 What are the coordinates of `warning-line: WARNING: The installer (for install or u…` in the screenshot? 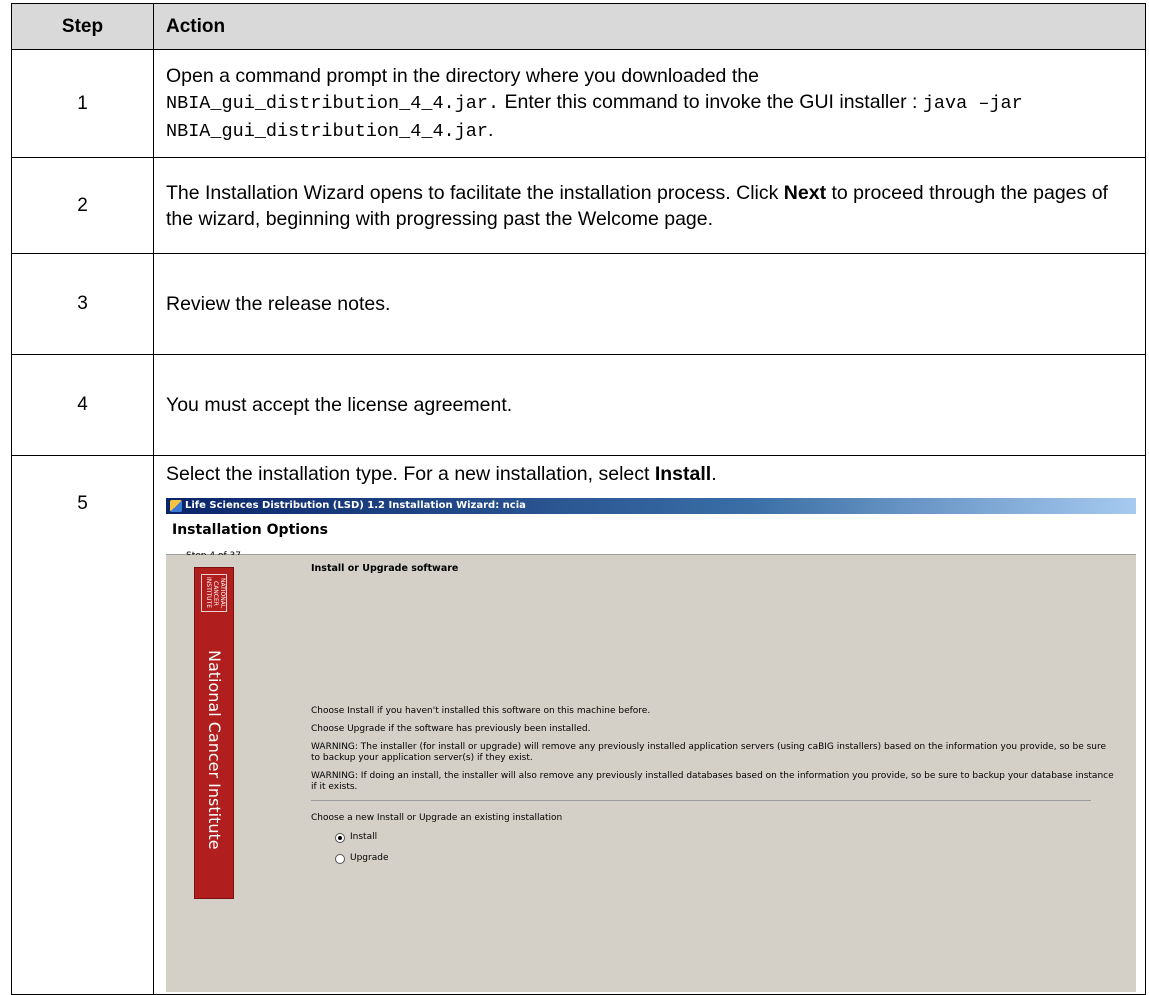 It's located at (709, 752).